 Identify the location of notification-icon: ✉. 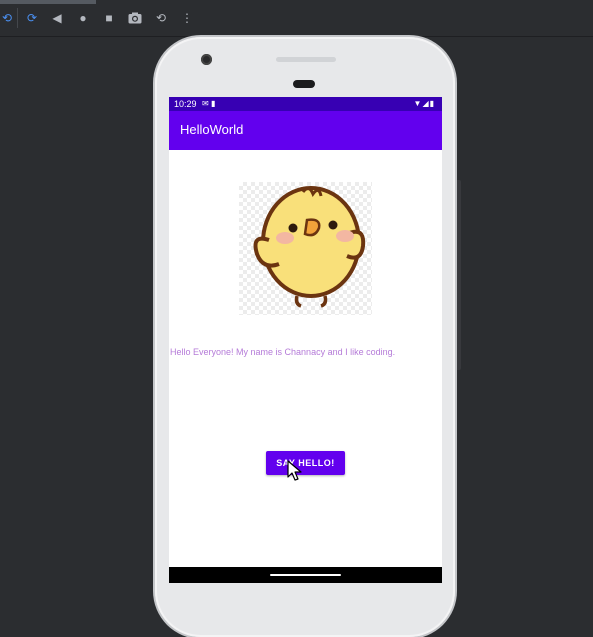
(205, 103).